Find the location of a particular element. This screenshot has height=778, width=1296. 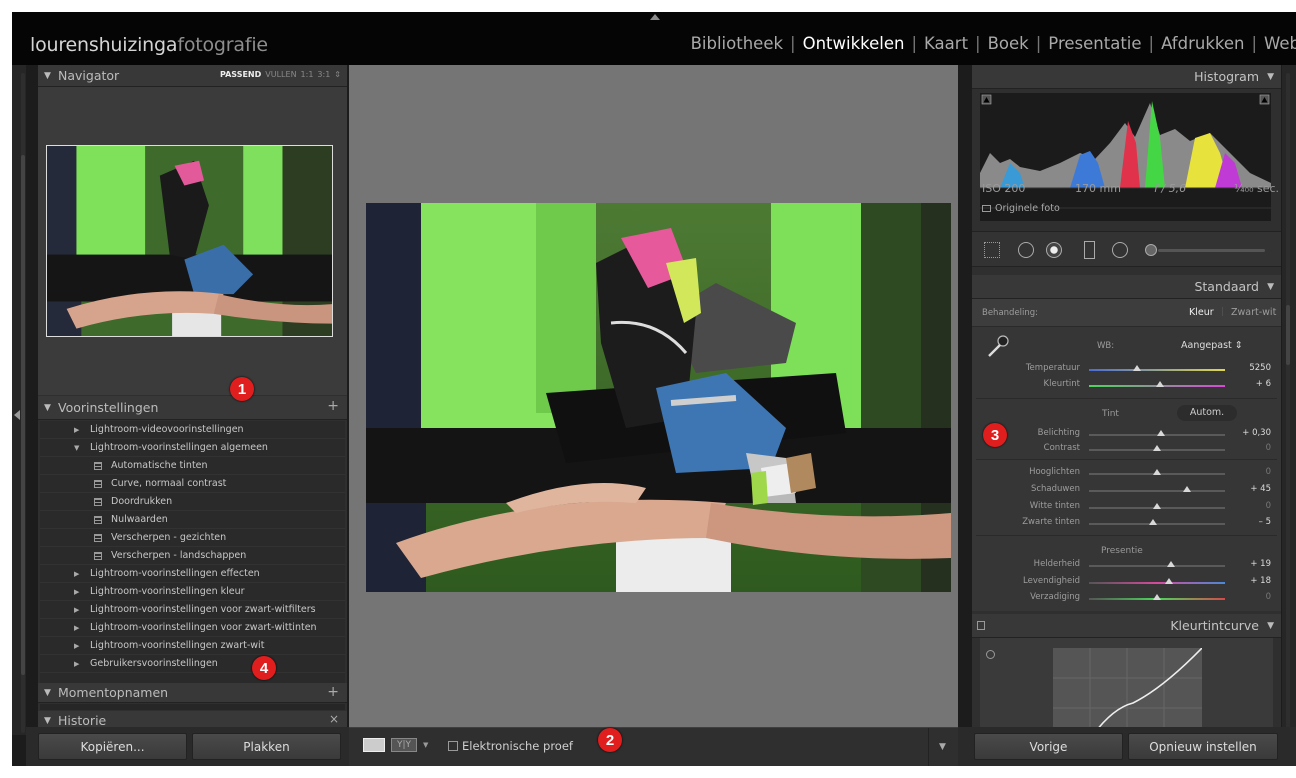

panel-switch-icon is located at coordinates (981, 625).